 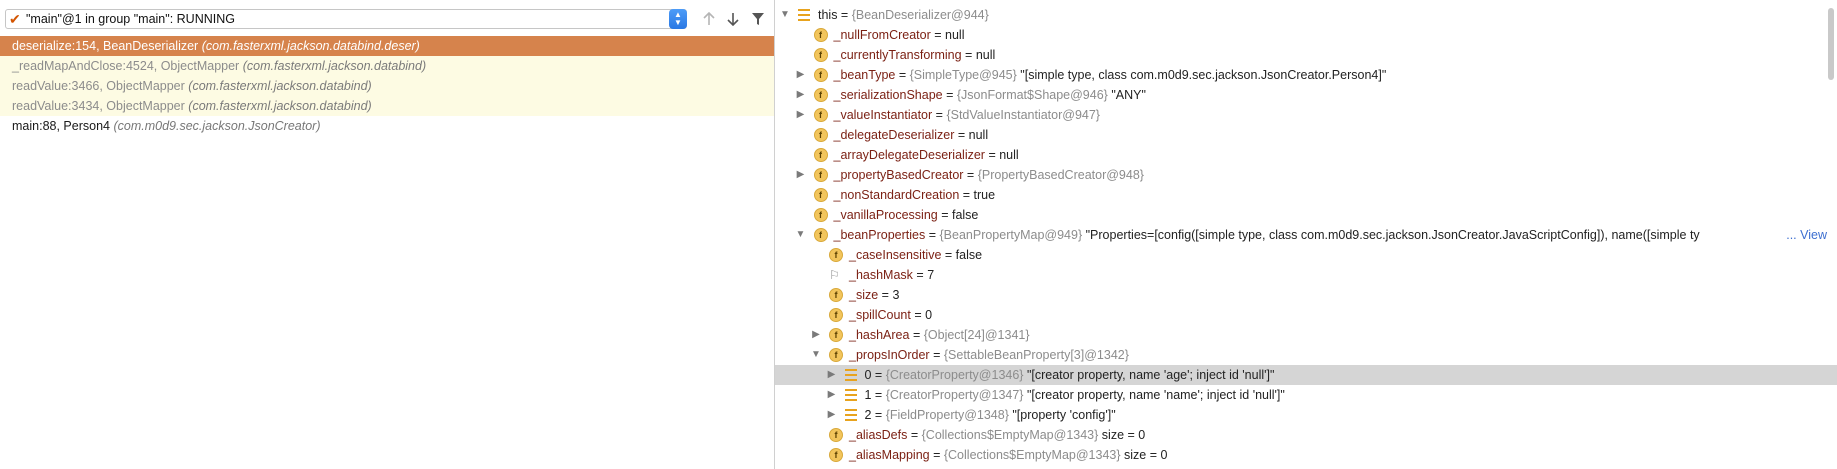 I want to click on variable-text: _delegateDeserializer = null, so click(x=911, y=135).